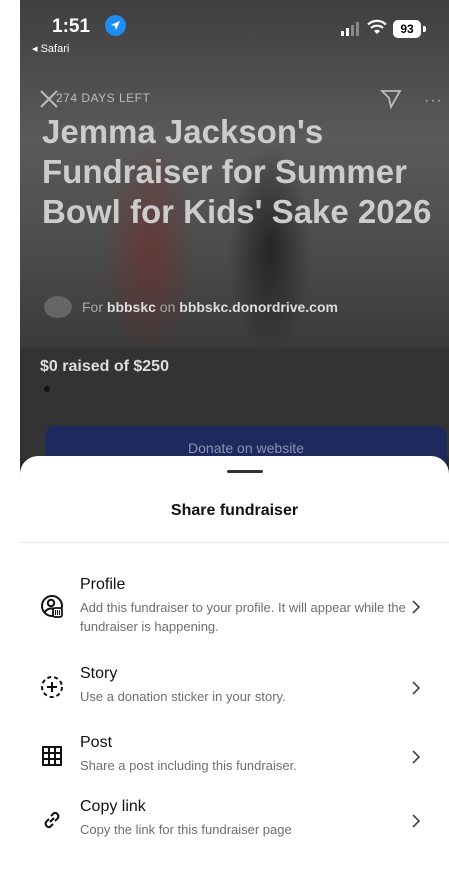  Describe the element at coordinates (234, 542) in the screenshot. I see `sheet-divider` at that location.